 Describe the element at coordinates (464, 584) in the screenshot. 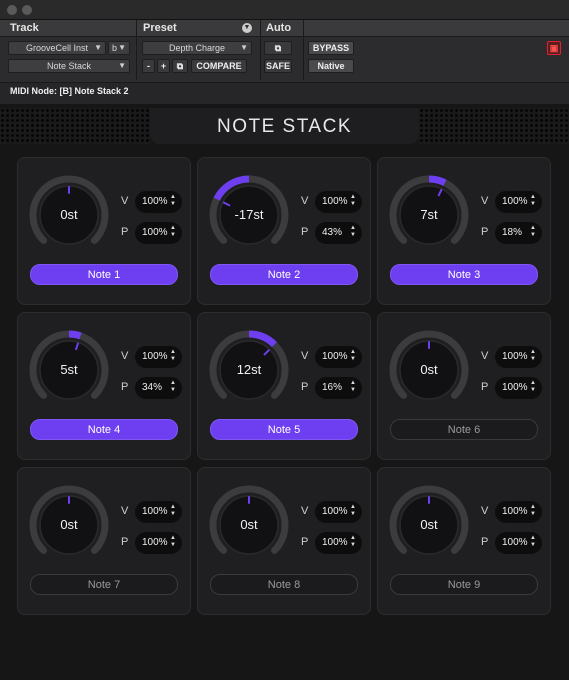

I see `note-toggle-button: Note 9` at that location.